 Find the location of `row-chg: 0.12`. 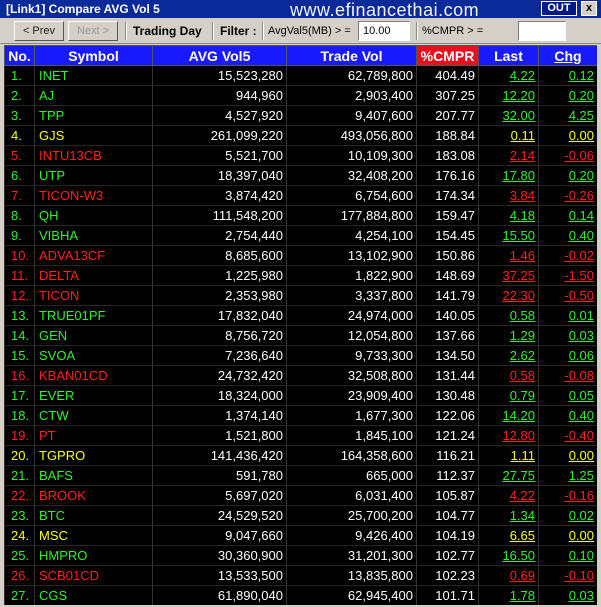

row-chg: 0.12 is located at coordinates (567, 75).